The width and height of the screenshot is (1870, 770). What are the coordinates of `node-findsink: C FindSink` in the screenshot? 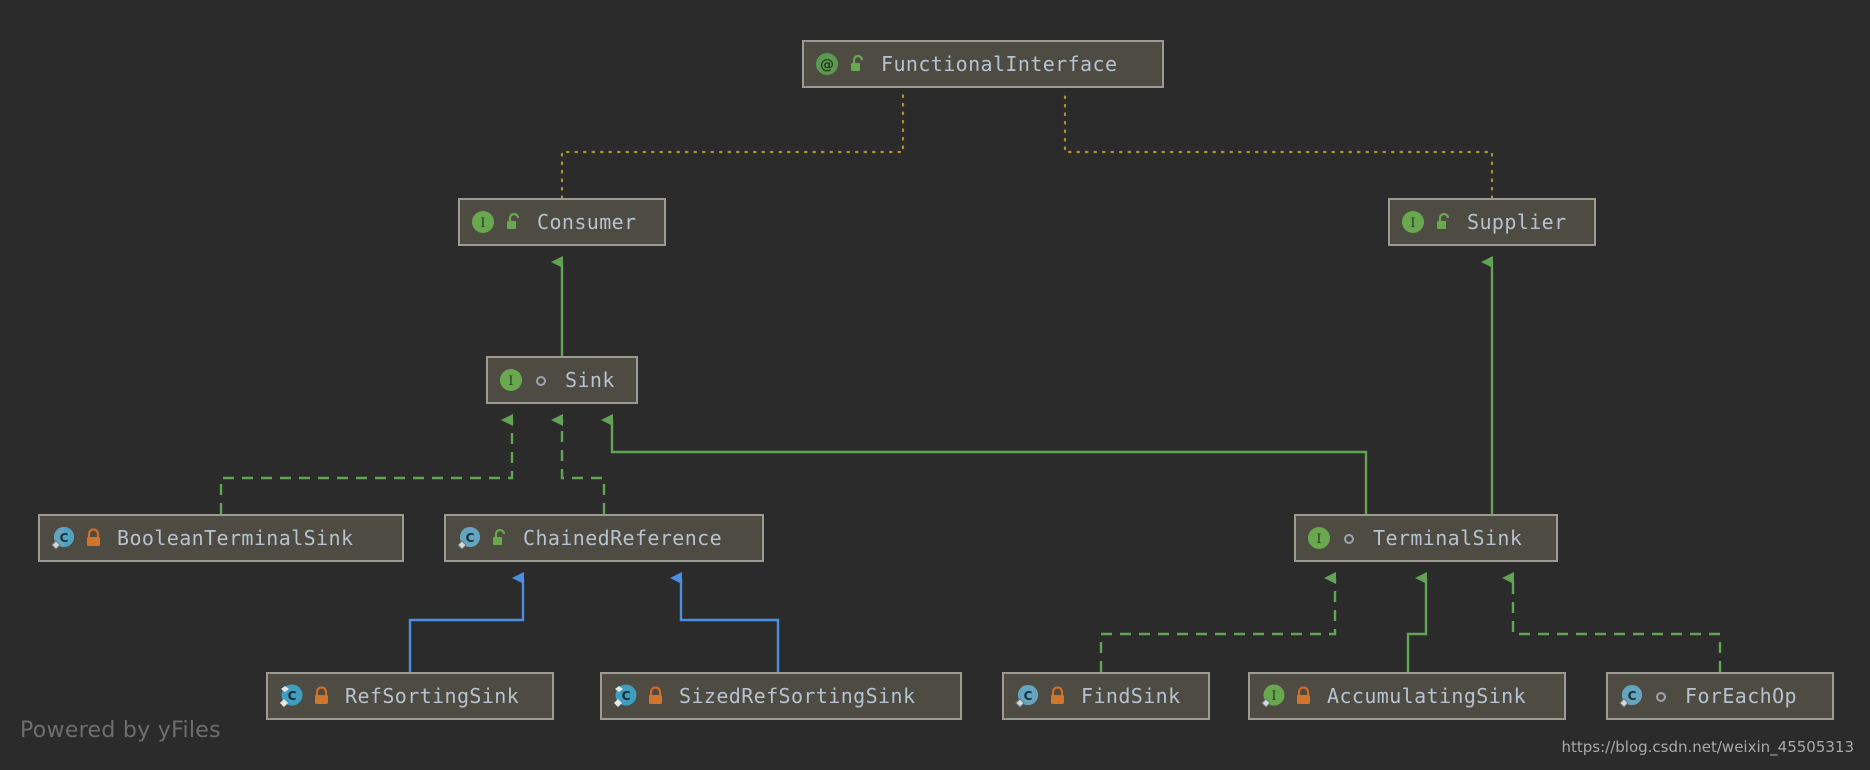 It's located at (1106, 696).